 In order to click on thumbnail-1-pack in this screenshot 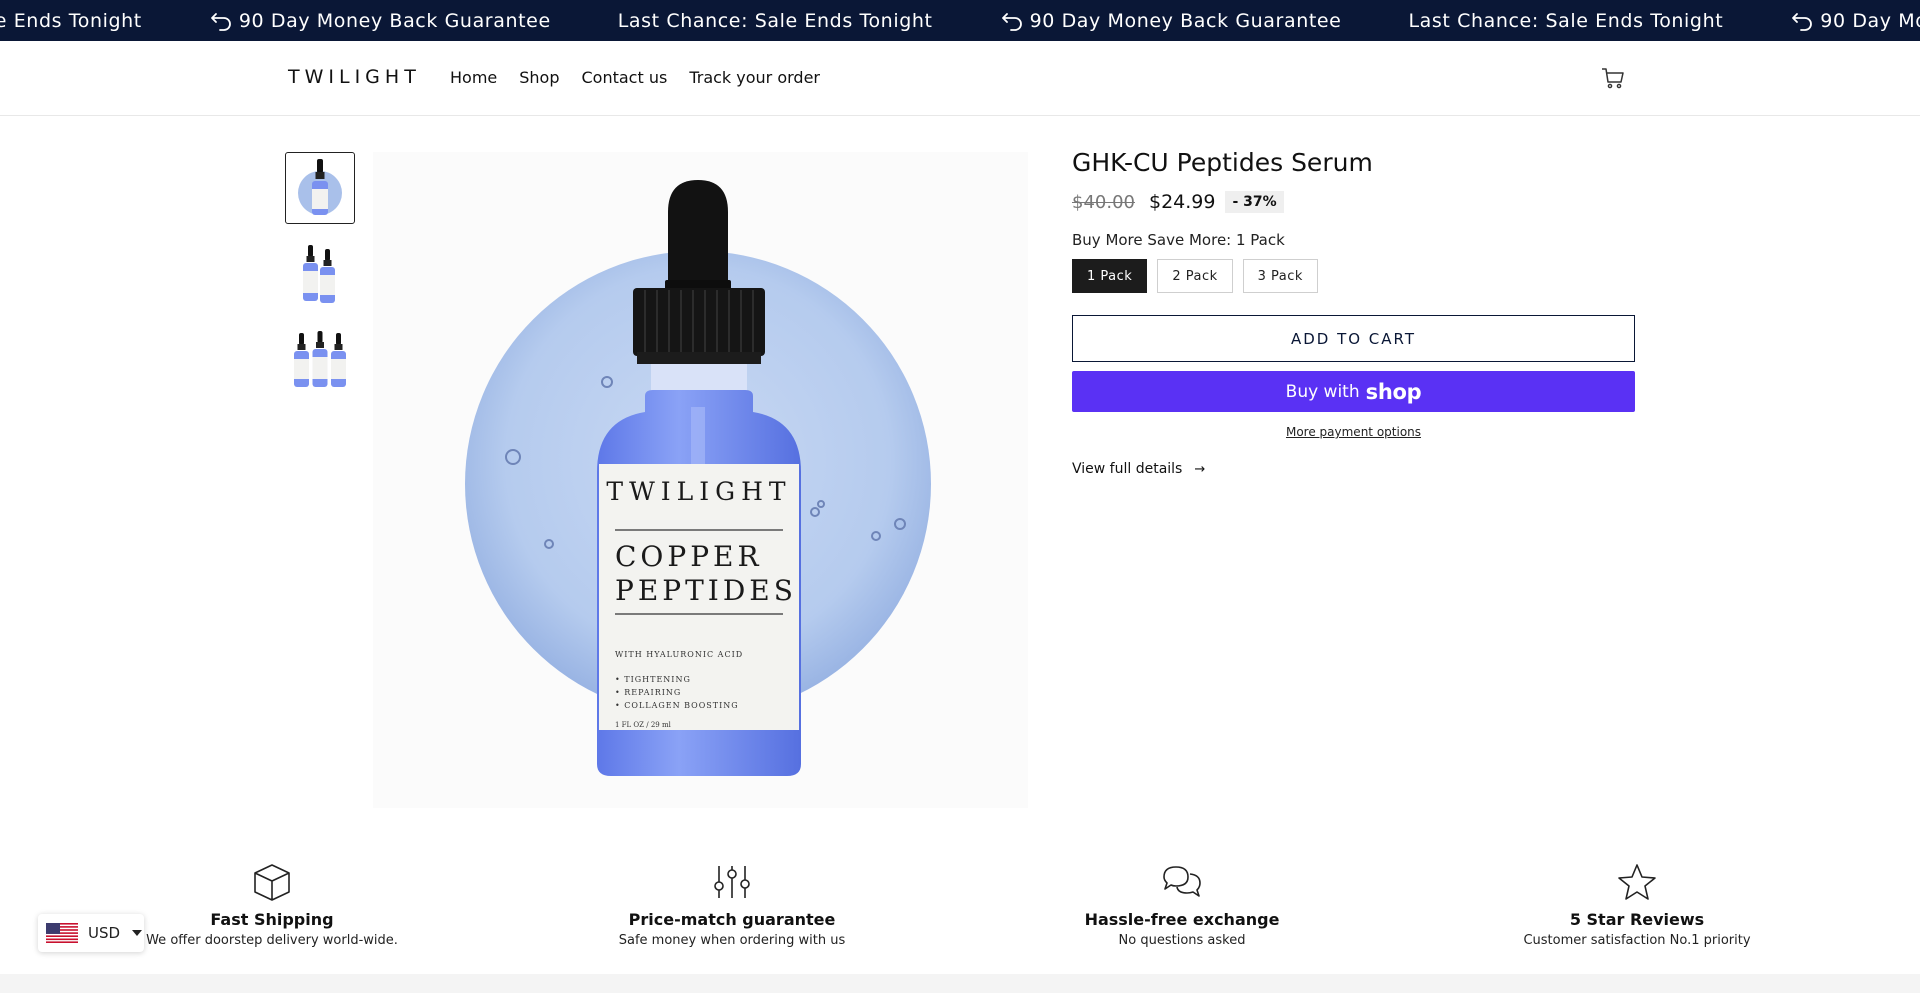, I will do `click(320, 188)`.